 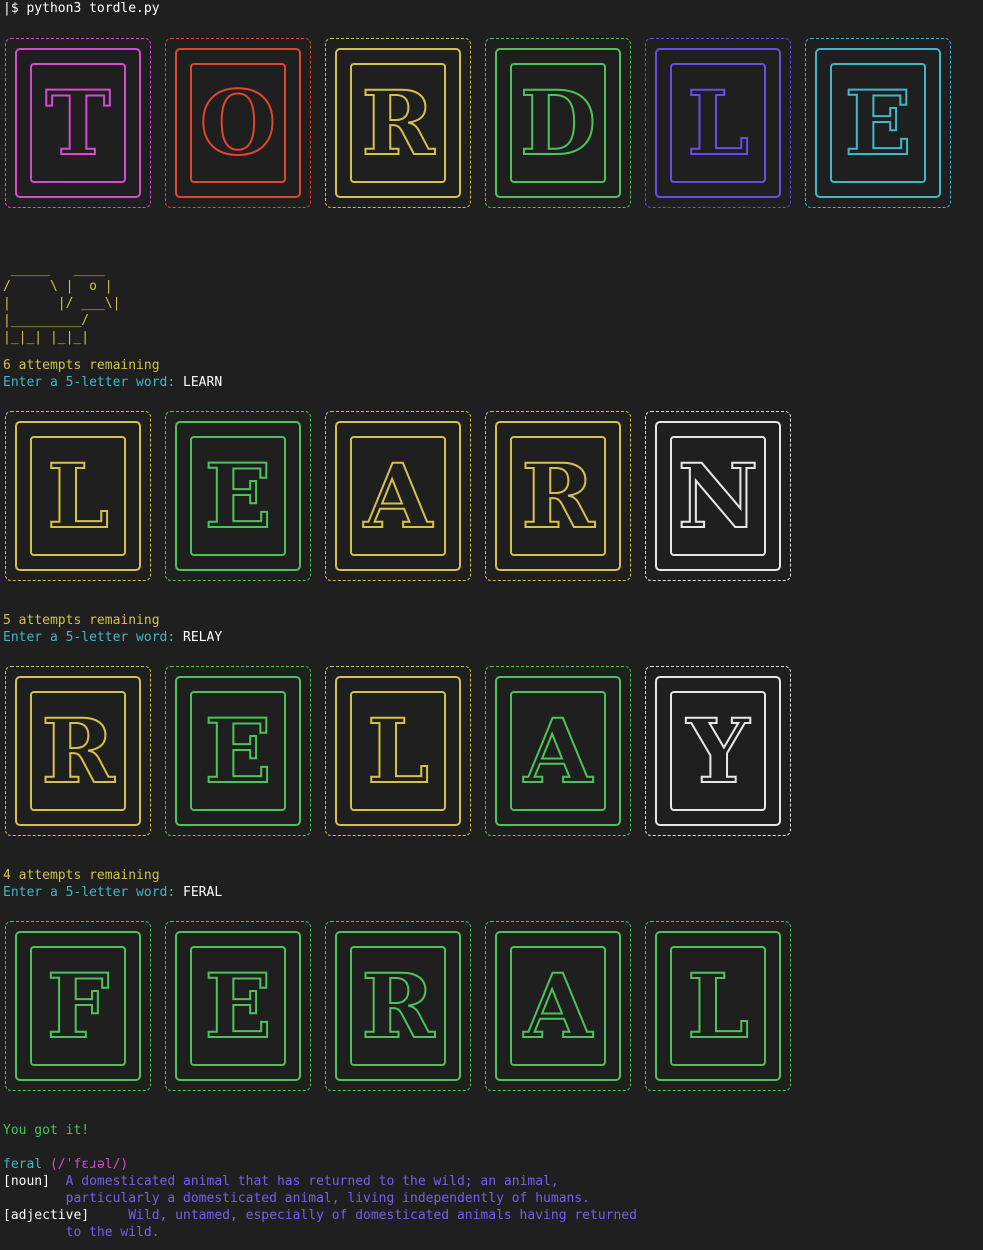 I want to click on tile-letter: F, so click(x=78, y=1006).